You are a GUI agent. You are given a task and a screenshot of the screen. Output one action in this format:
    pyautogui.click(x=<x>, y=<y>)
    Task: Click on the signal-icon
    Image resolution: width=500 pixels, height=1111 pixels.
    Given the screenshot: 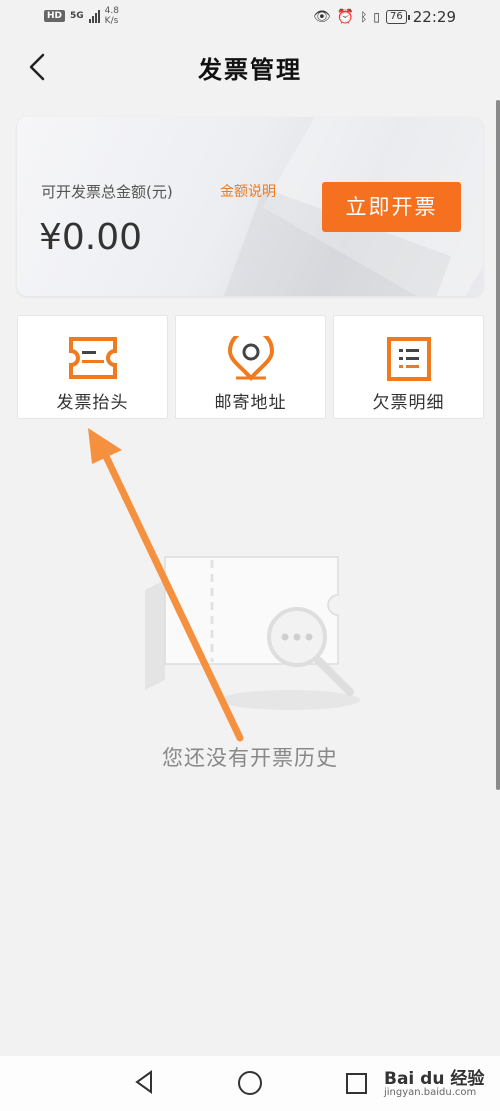 What is the action you would take?
    pyautogui.click(x=94, y=16)
    